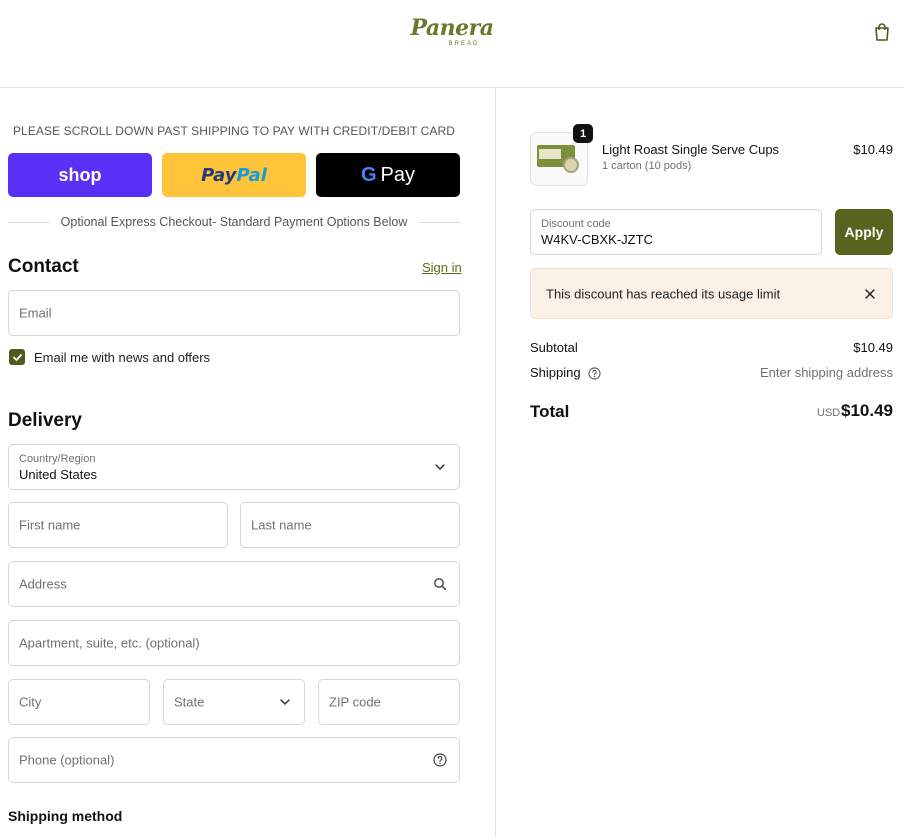 The width and height of the screenshot is (904, 837). What do you see at coordinates (550, 411) in the screenshot?
I see `total-label: Total` at bounding box center [550, 411].